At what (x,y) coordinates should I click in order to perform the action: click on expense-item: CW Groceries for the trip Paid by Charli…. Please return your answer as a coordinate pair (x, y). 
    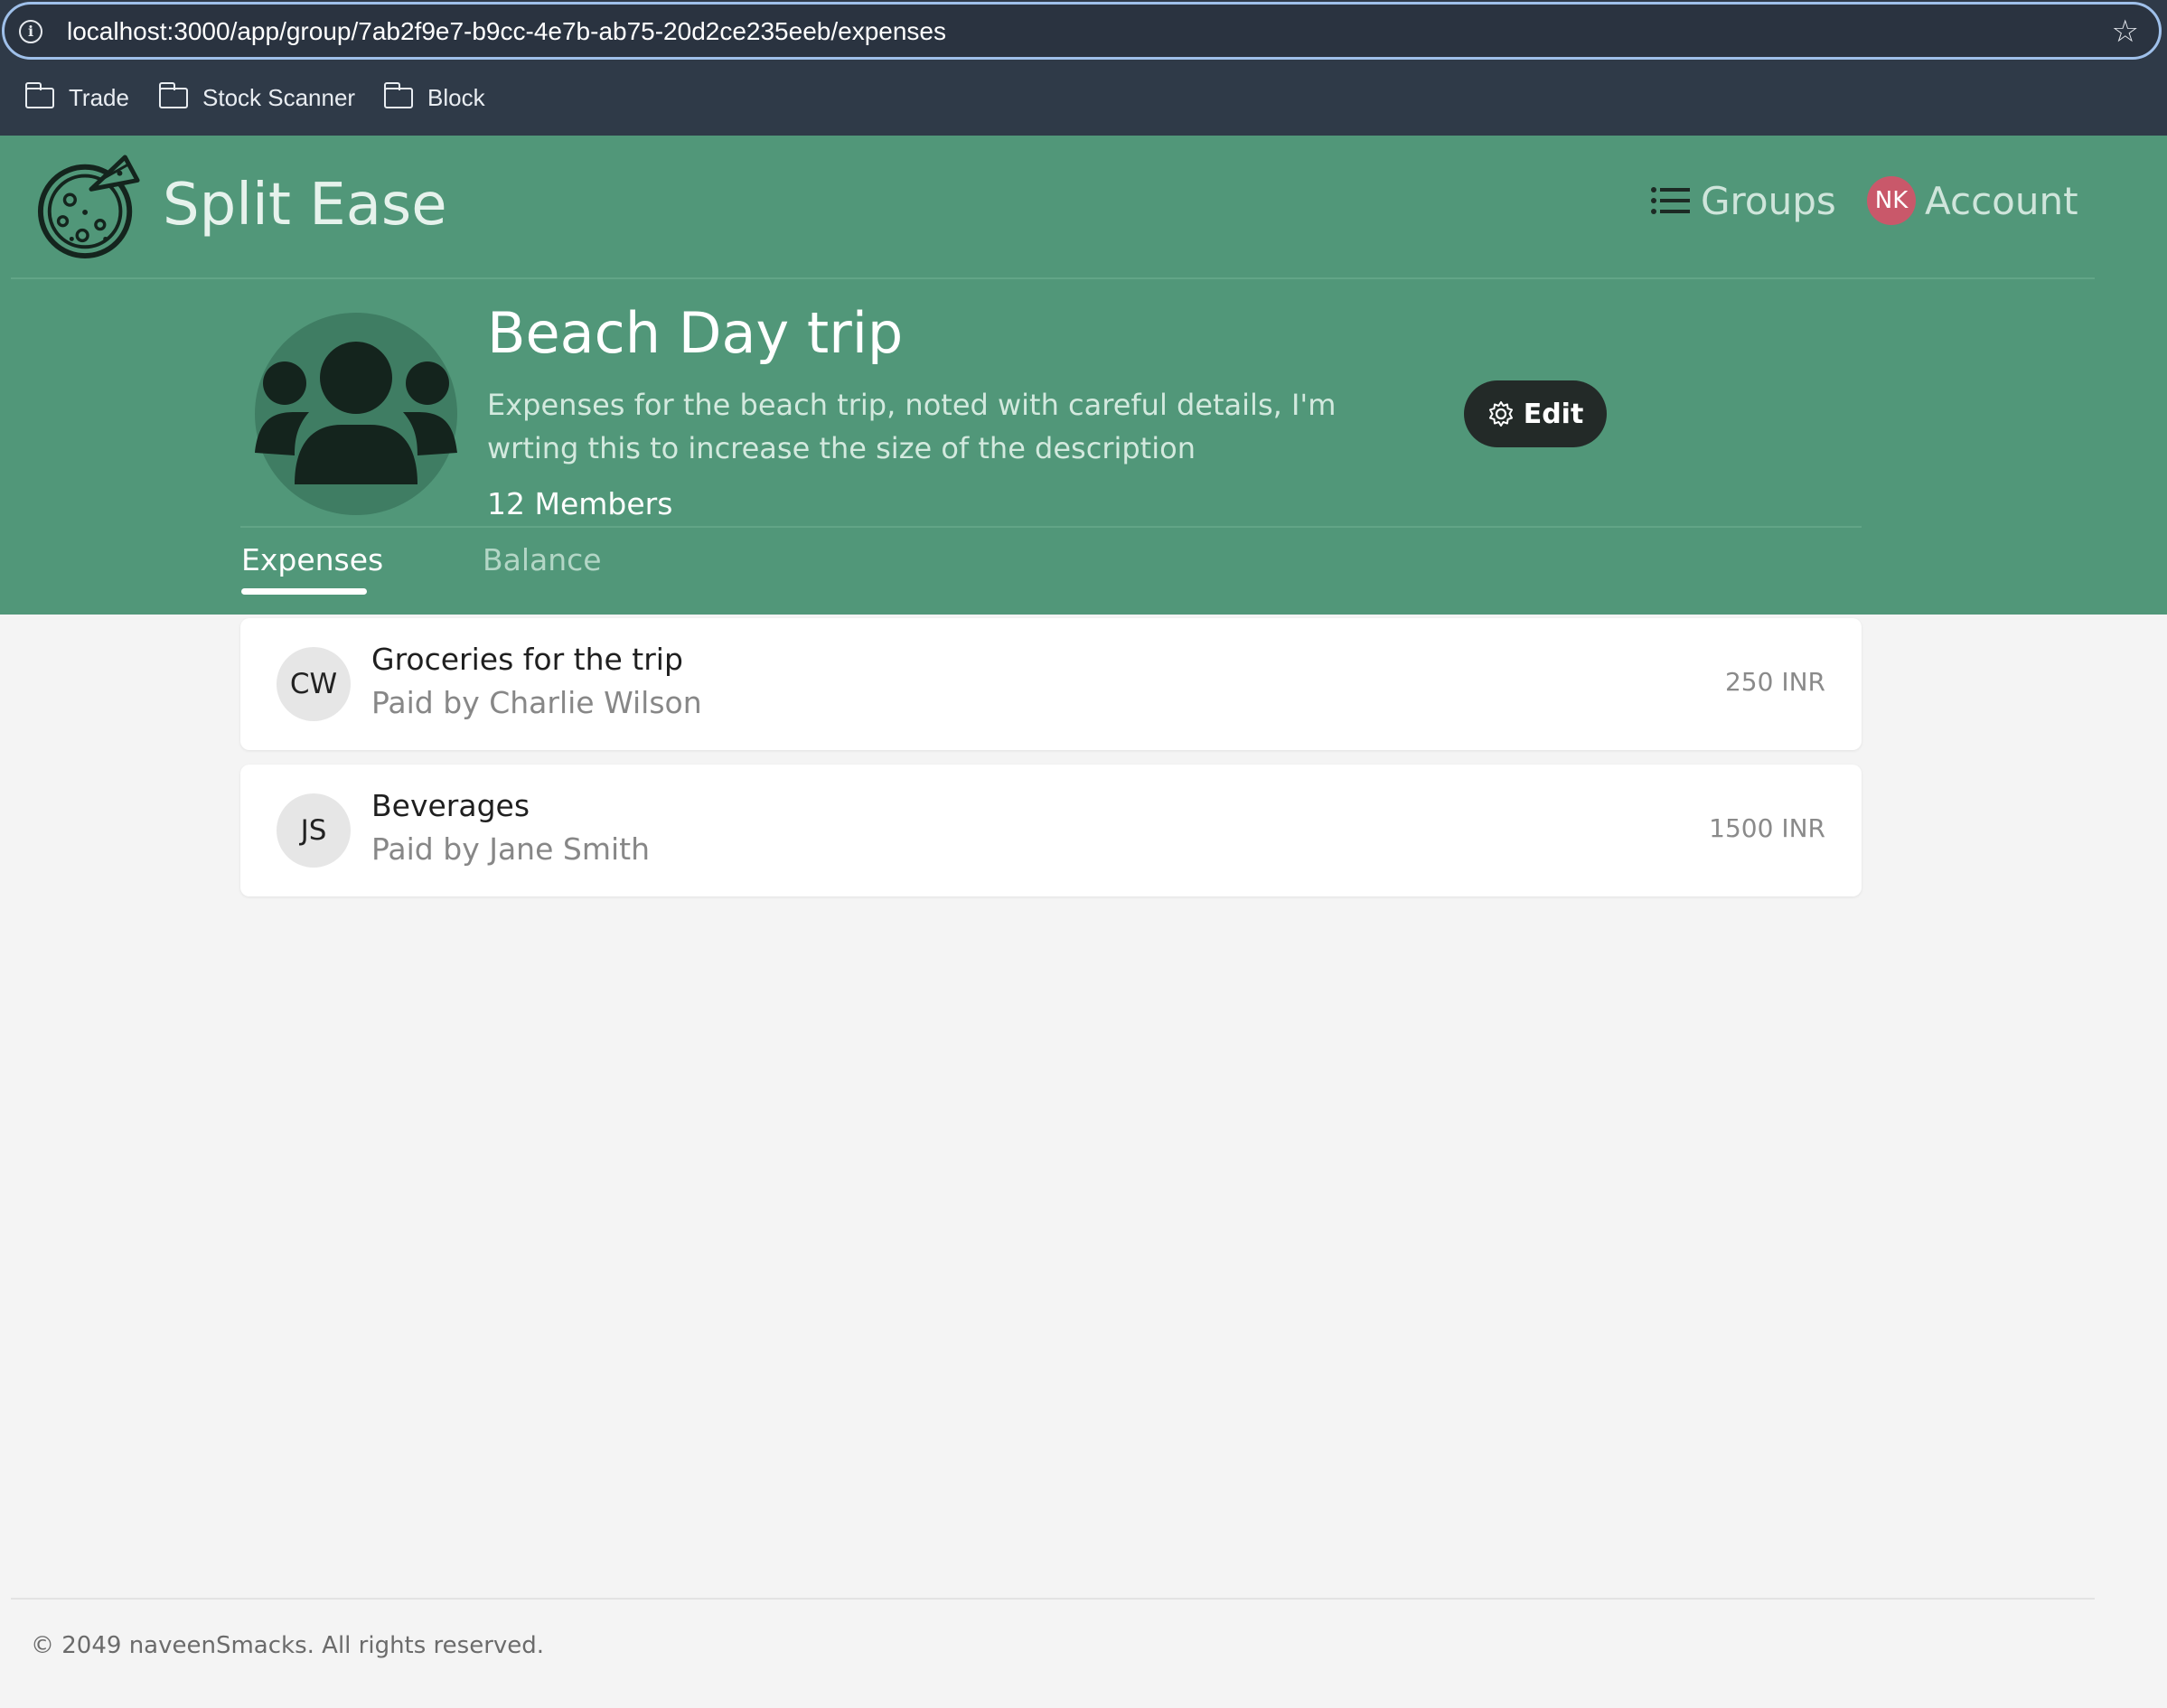
    Looking at the image, I should click on (1051, 684).